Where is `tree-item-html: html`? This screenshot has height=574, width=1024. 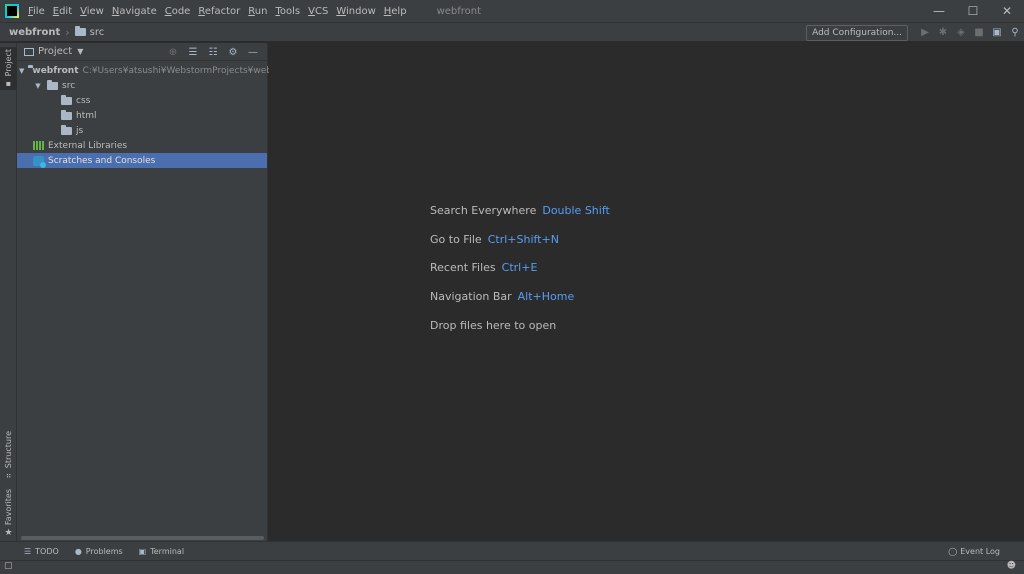 tree-item-html: html is located at coordinates (142, 115).